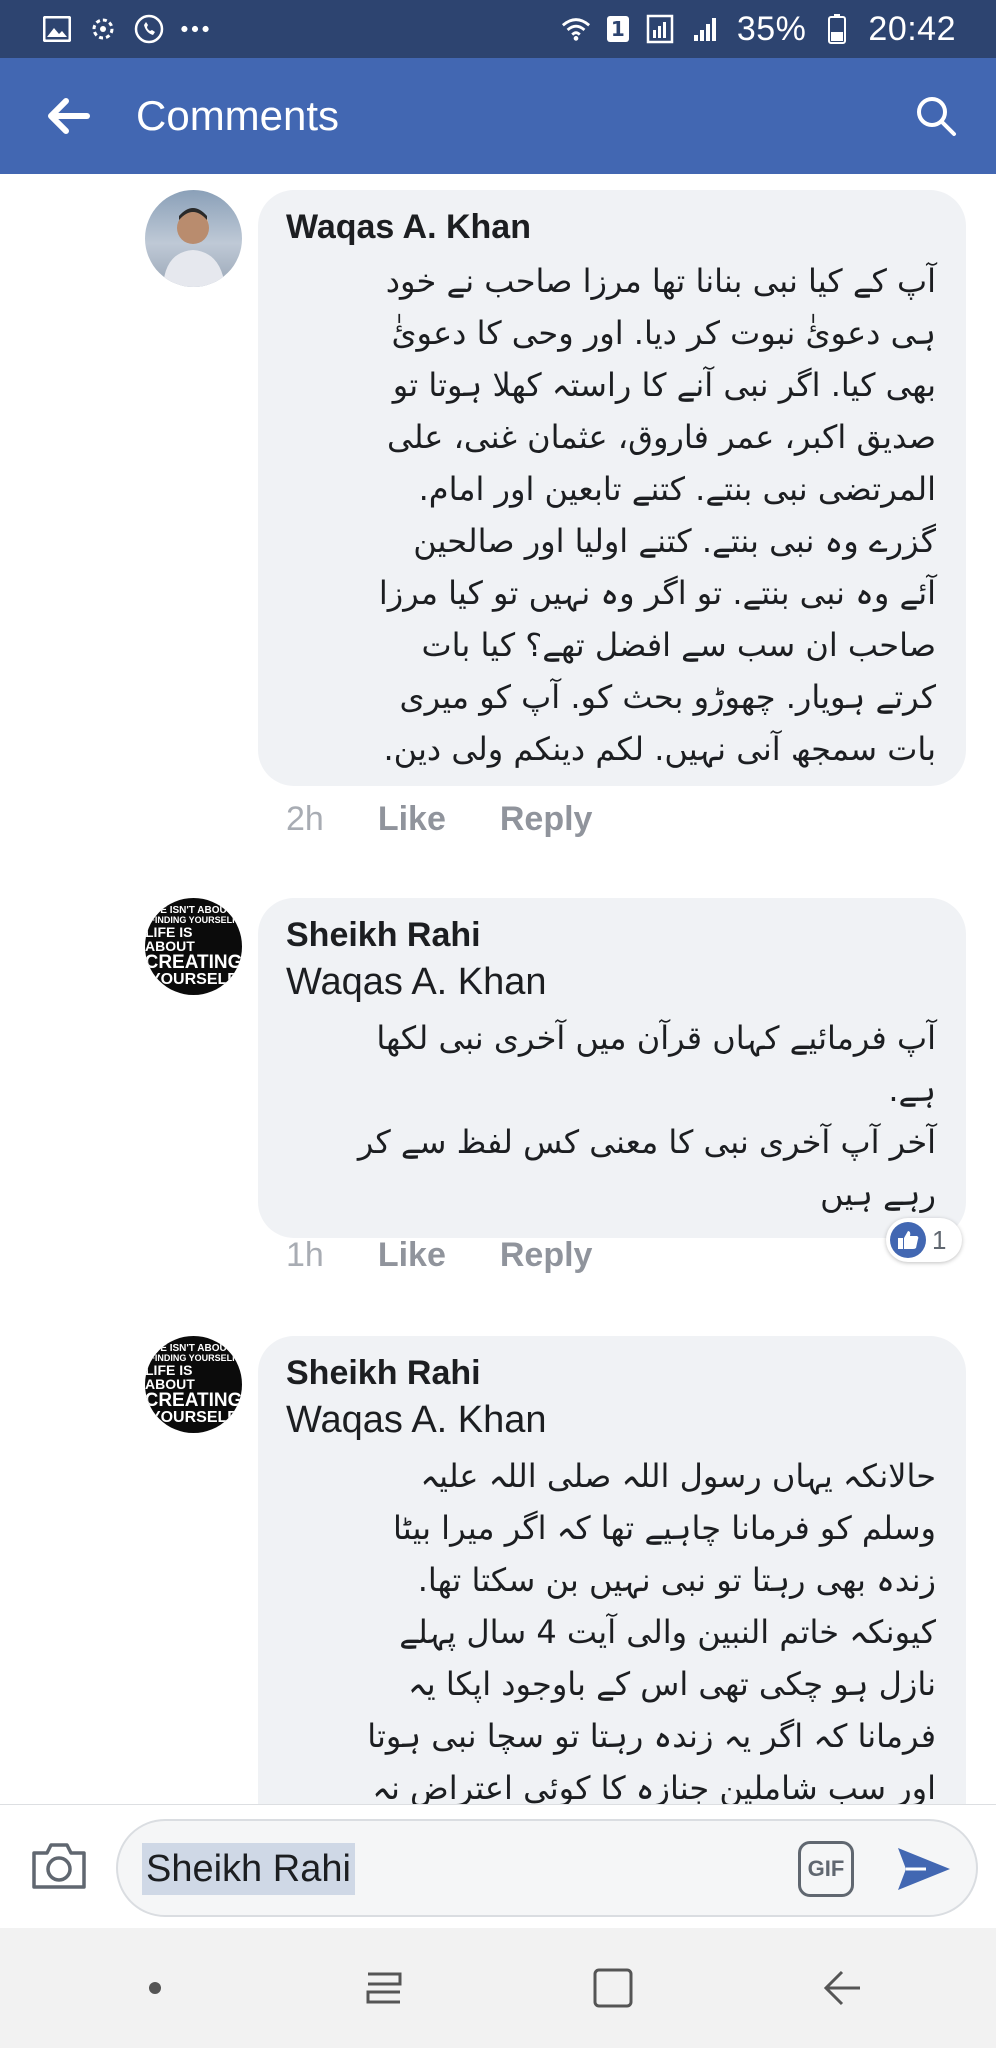 The image size is (996, 2048). I want to click on reaction-badge: 1, so click(924, 1240).